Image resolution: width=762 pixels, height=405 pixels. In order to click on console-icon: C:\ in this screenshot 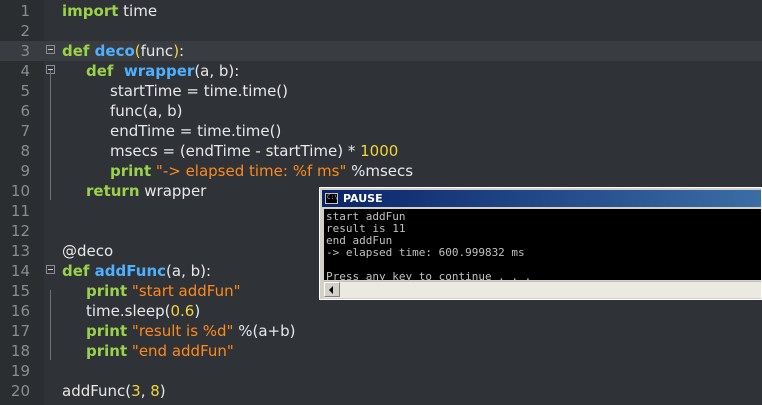, I will do `click(331, 198)`.